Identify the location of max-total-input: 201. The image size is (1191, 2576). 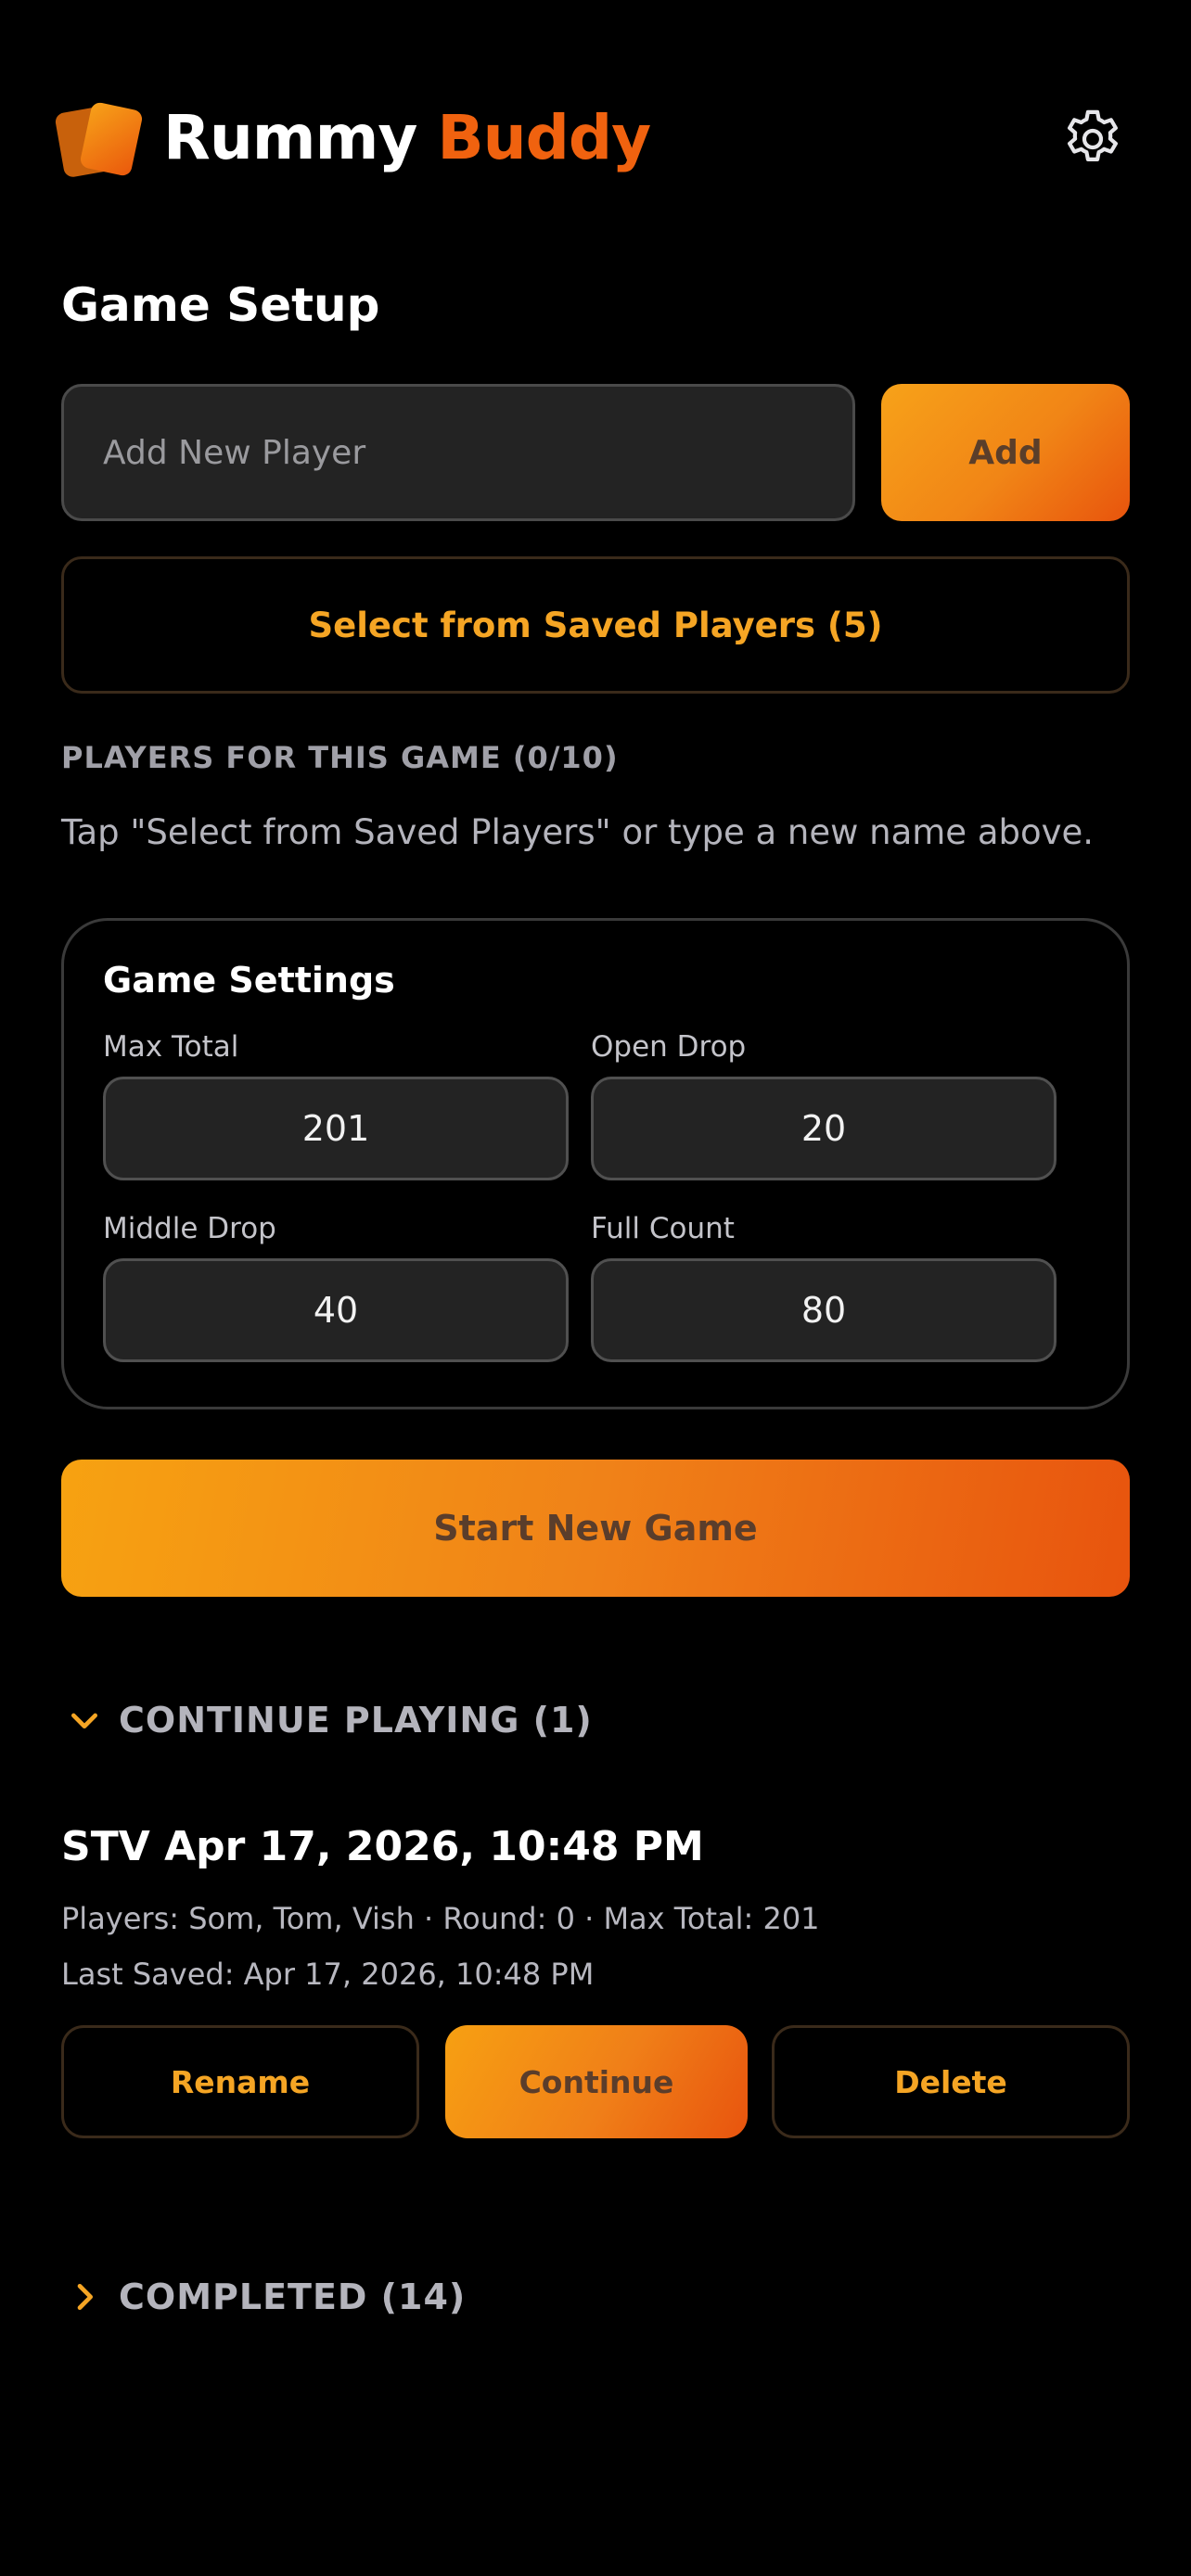
(336, 1129).